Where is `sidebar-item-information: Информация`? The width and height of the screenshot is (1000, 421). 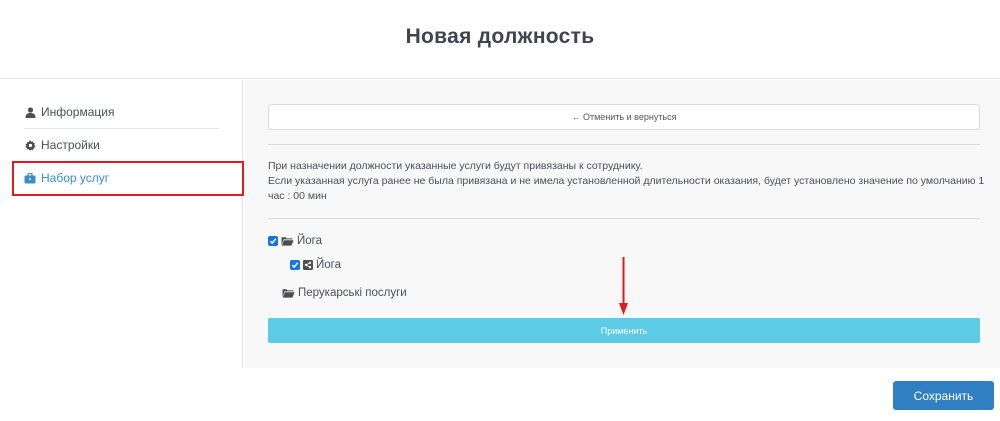
sidebar-item-information: Информация is located at coordinates (69, 112).